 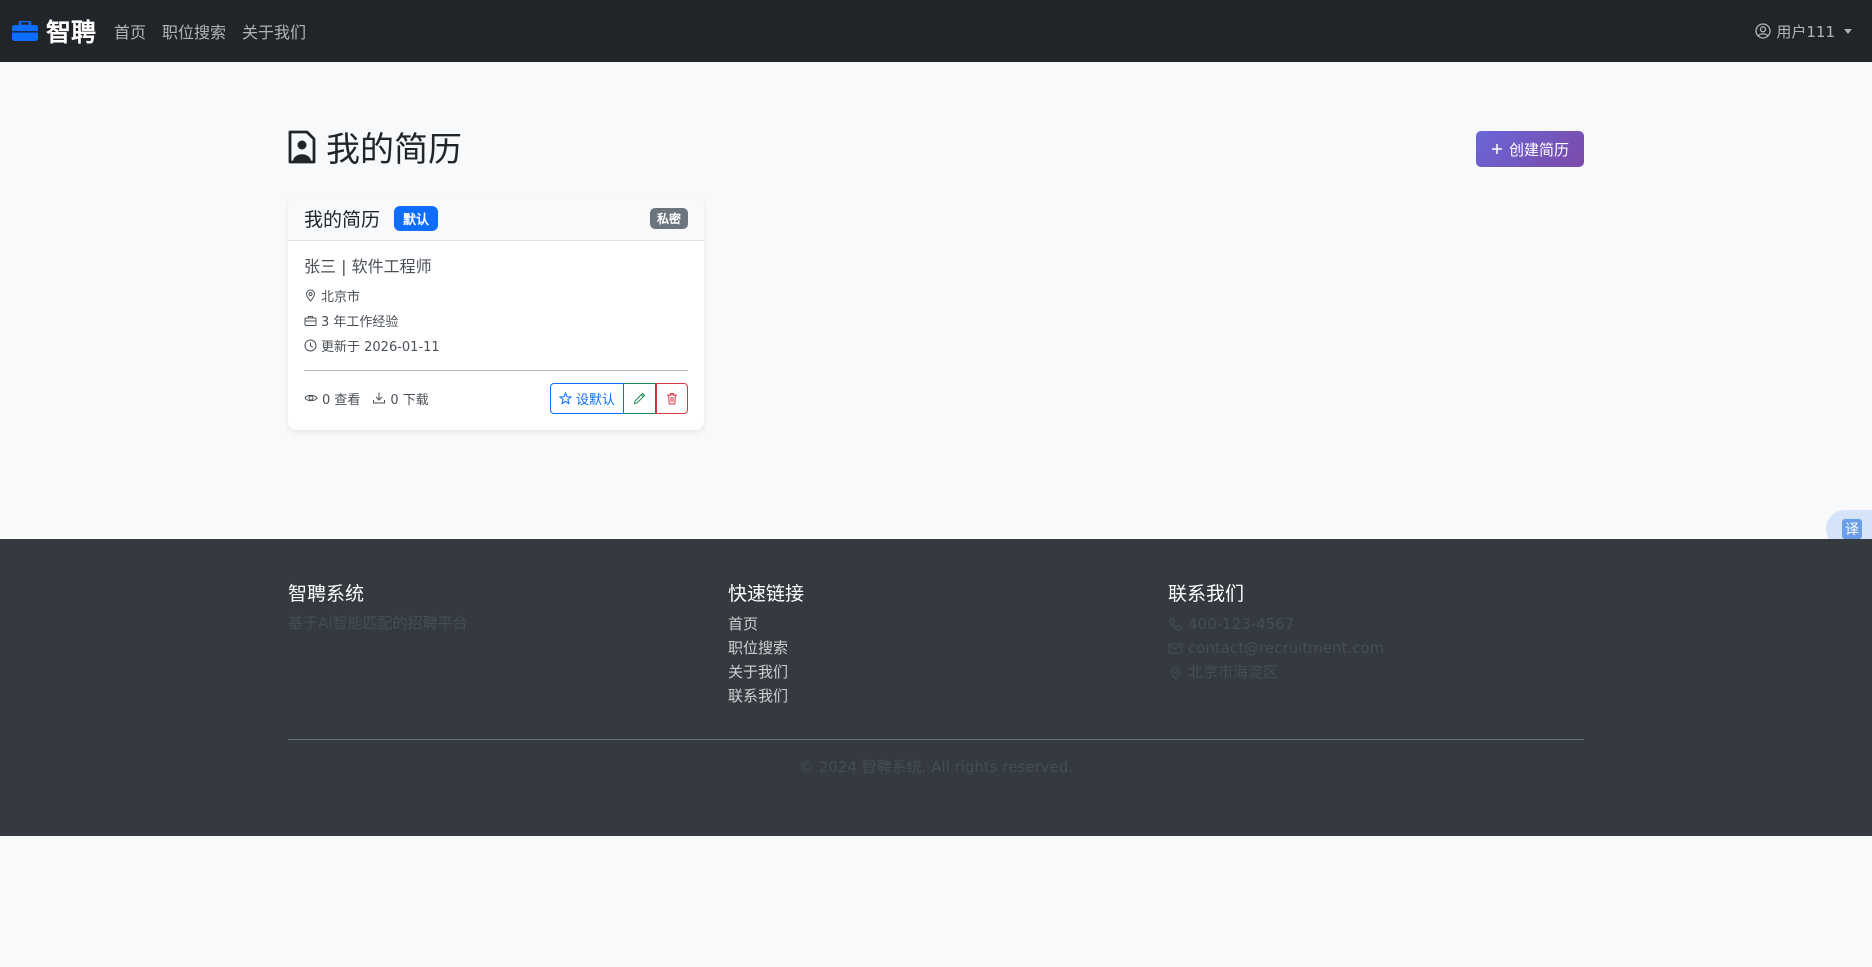 I want to click on trash-icon, so click(x=672, y=398).